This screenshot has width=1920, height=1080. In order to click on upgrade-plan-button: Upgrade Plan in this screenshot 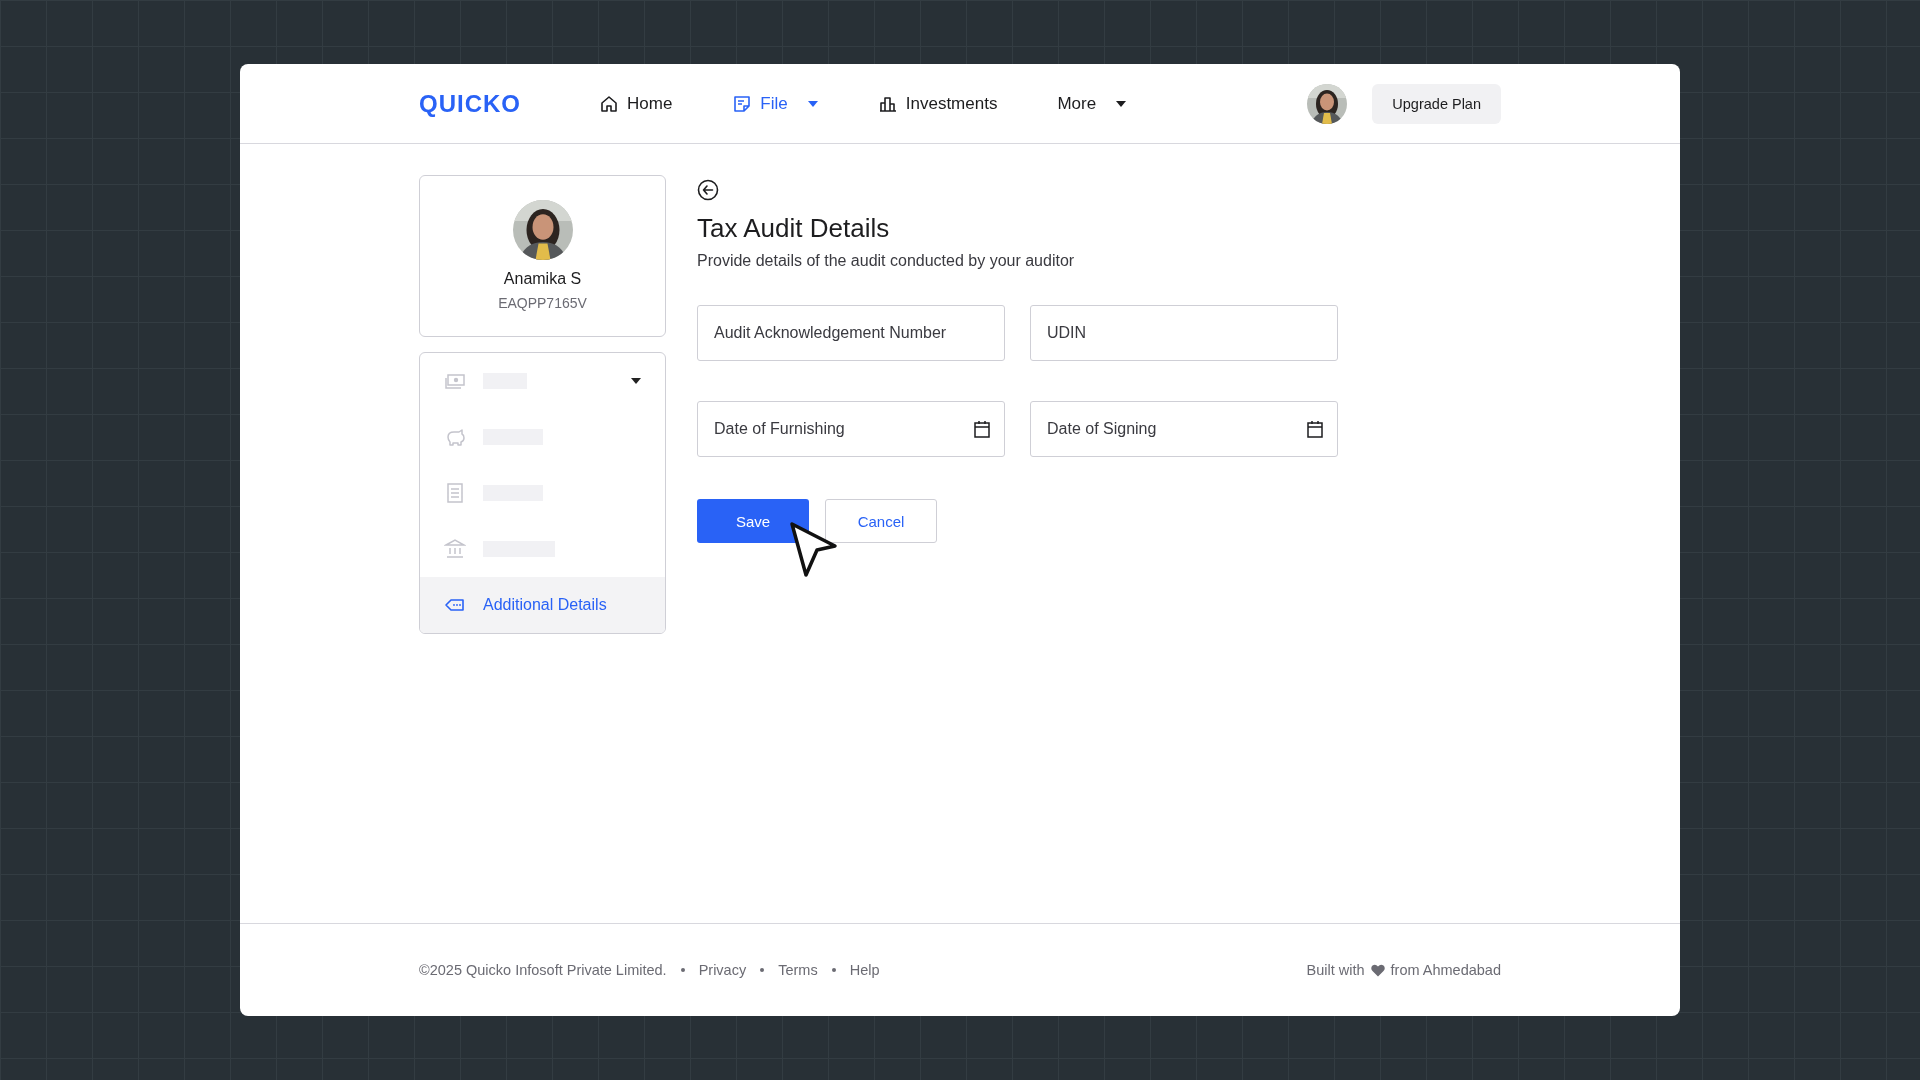, I will do `click(1436, 103)`.